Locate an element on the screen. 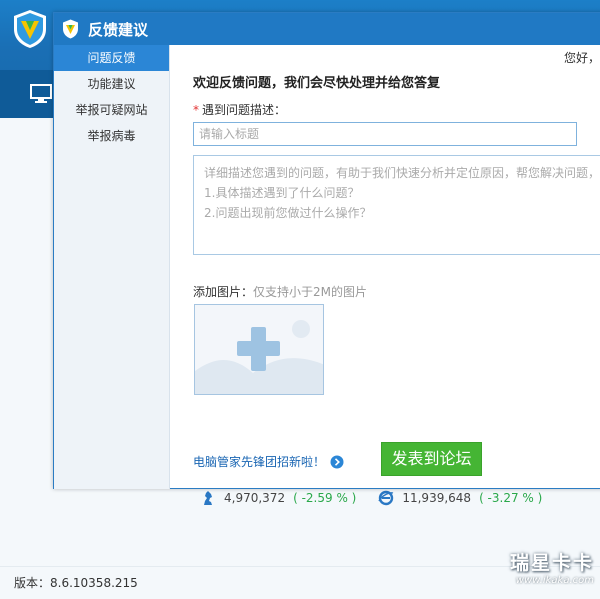 The height and width of the screenshot is (599, 600). description-placeholder-line: 2.问题出现前您做过什么操作？ is located at coordinates (288, 213).